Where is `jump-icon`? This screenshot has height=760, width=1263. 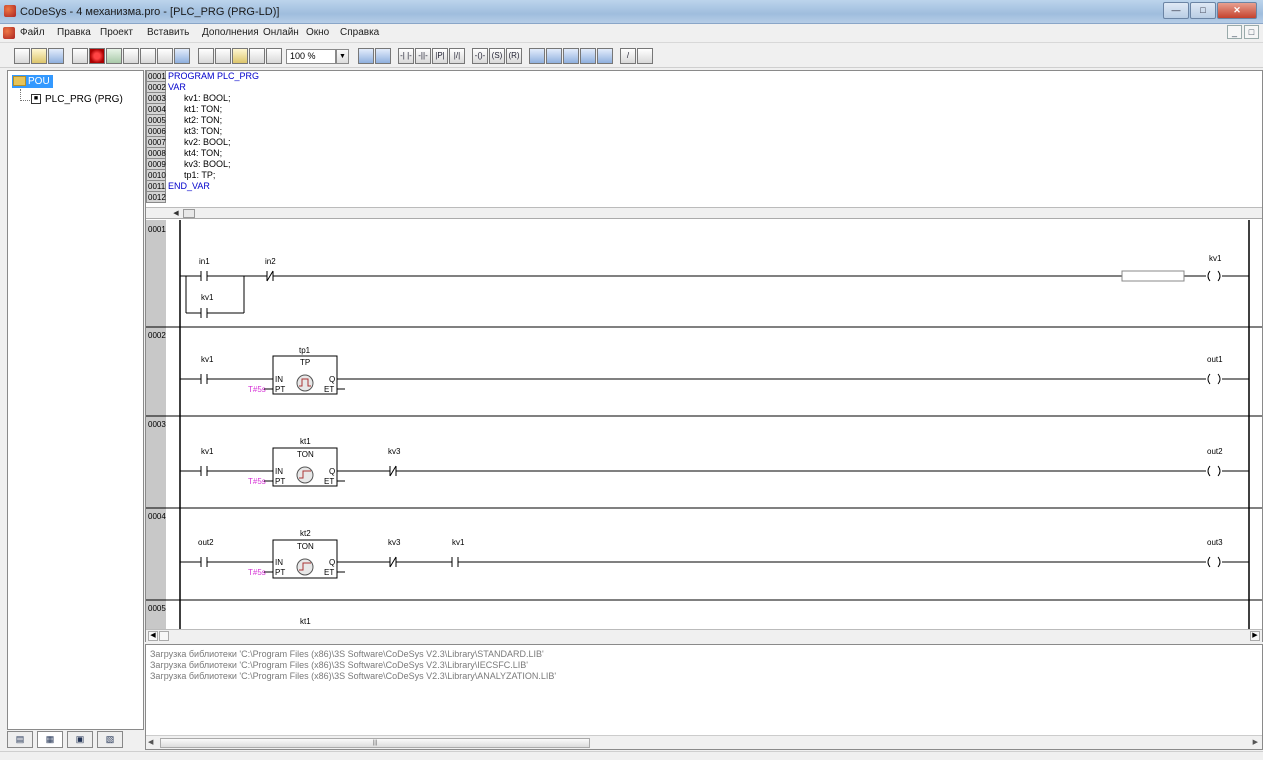
jump-icon is located at coordinates (571, 56).